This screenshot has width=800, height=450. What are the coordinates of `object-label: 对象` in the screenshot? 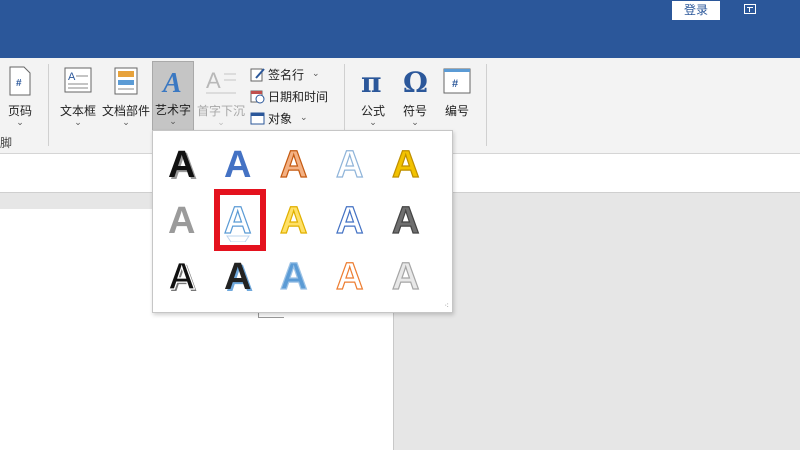 It's located at (280, 118).